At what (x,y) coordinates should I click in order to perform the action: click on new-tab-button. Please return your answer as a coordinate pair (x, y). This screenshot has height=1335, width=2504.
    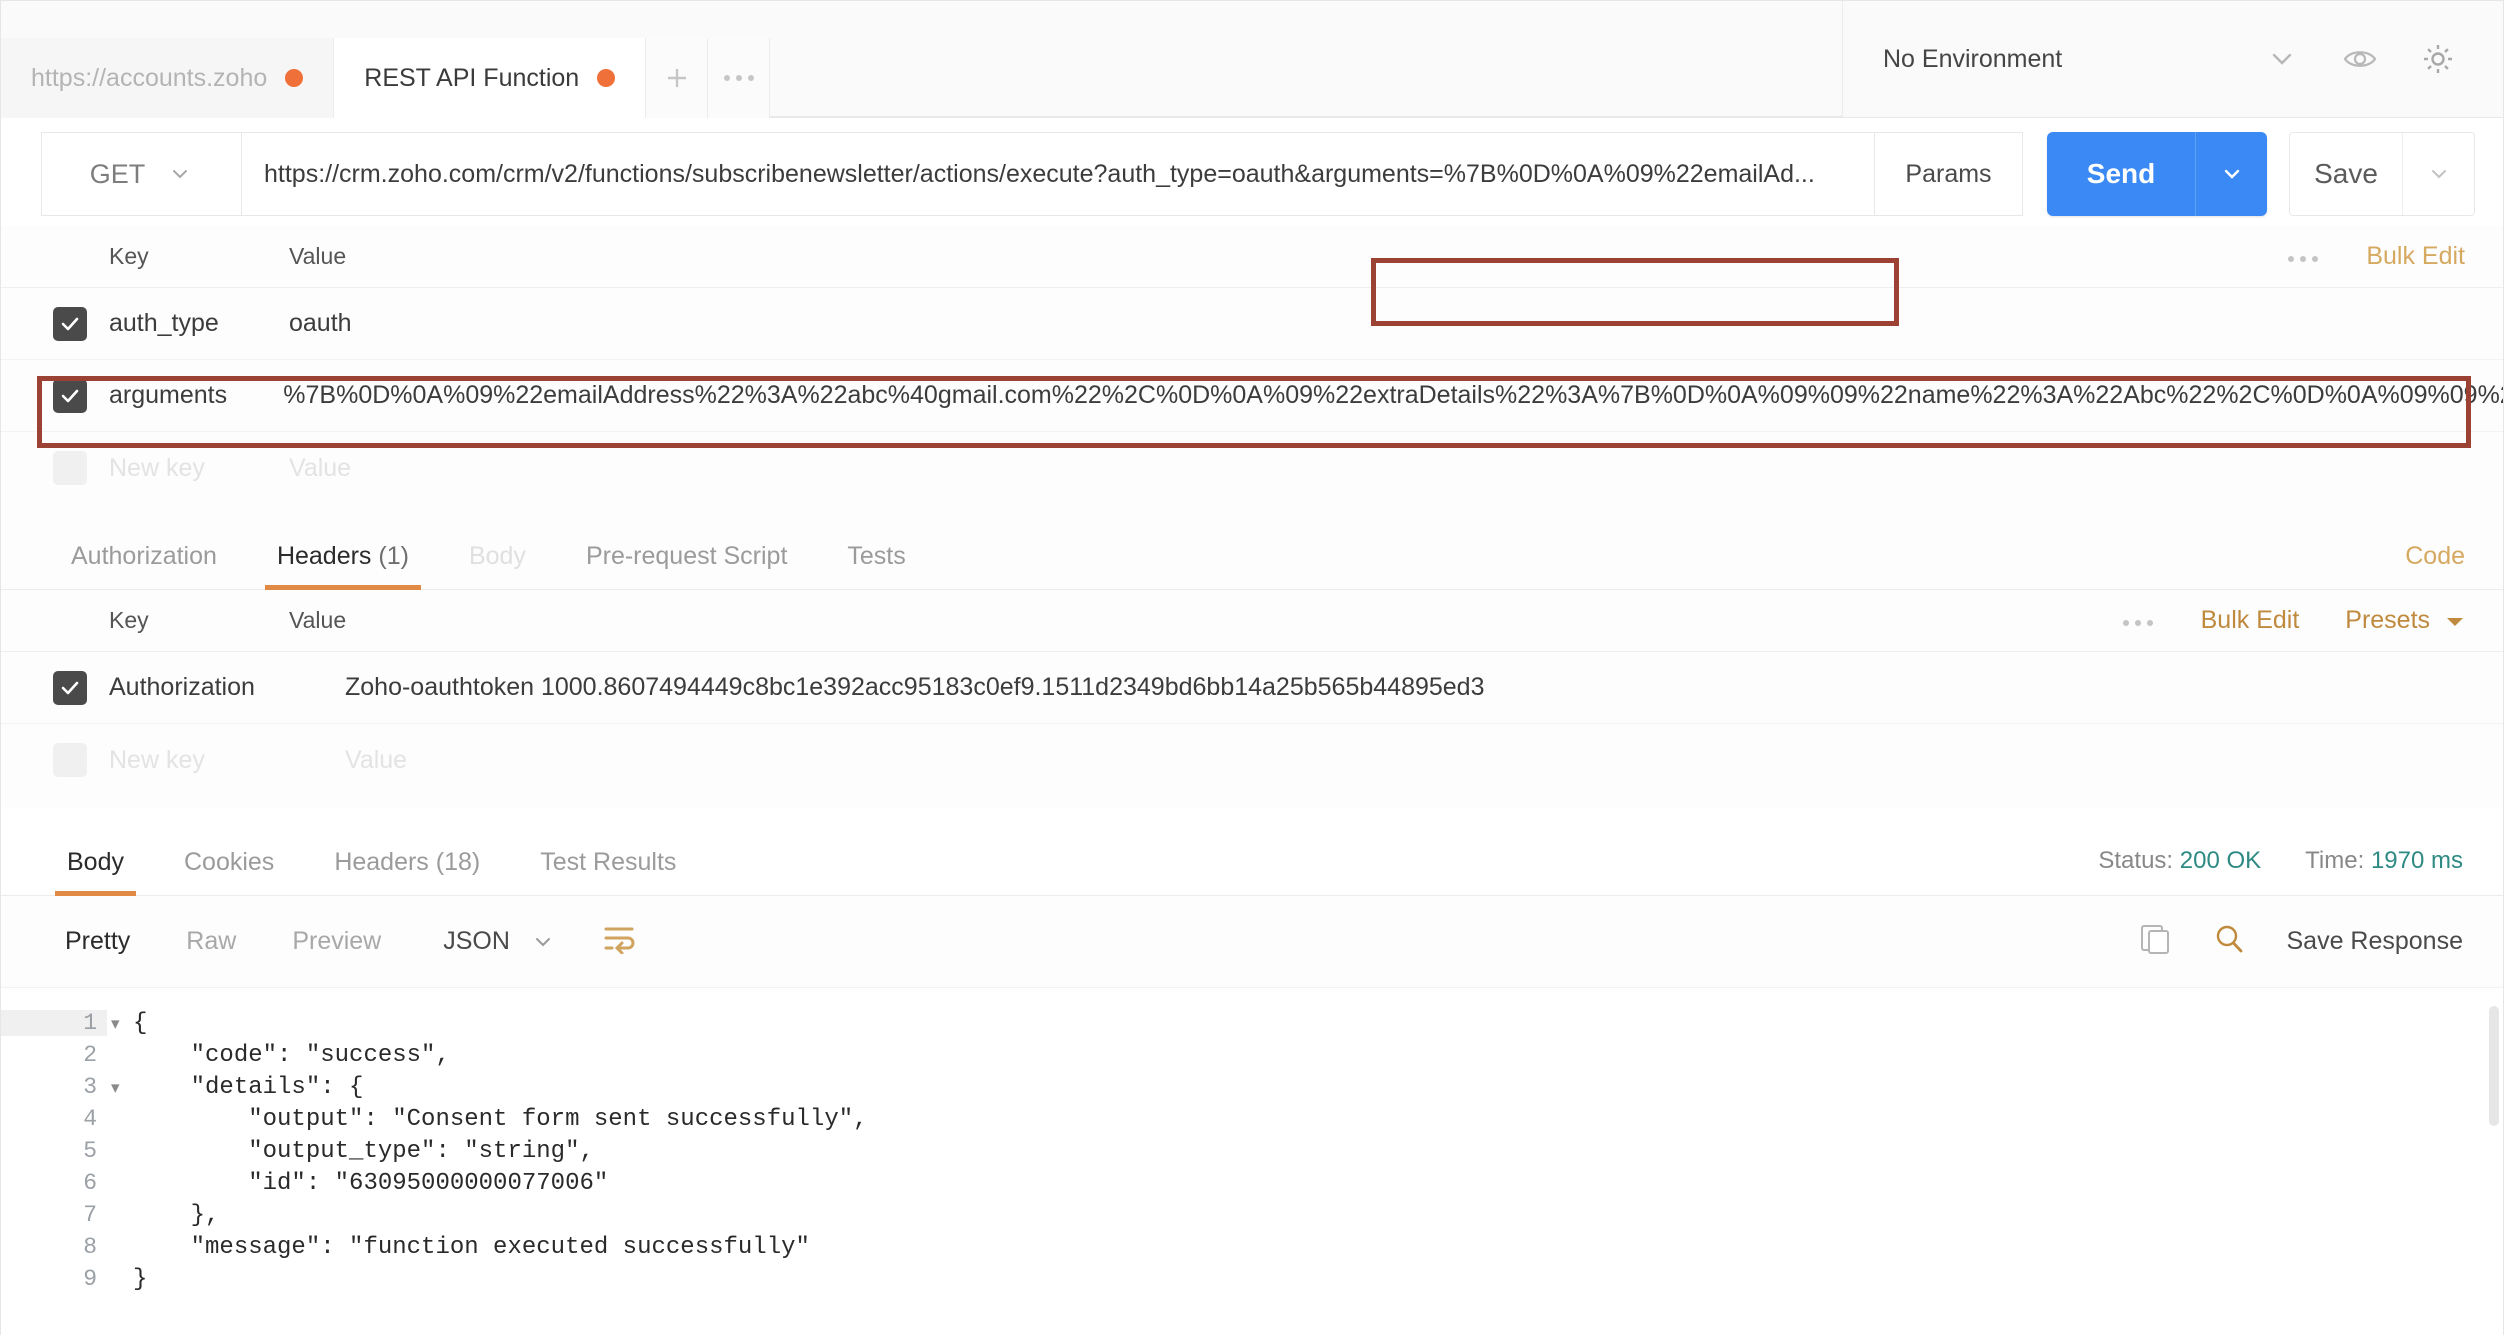
    Looking at the image, I should click on (677, 78).